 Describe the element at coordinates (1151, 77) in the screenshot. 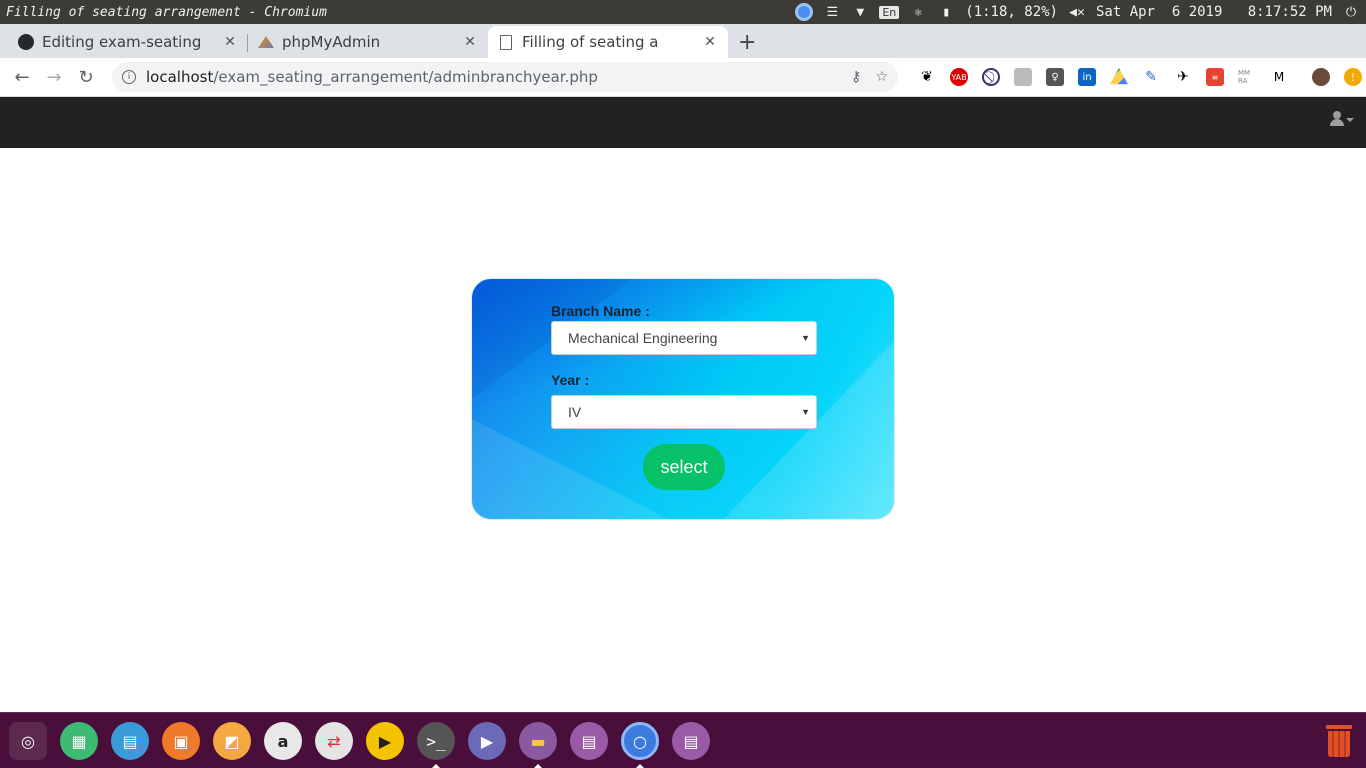

I see `extension-icon: ✎` at that location.